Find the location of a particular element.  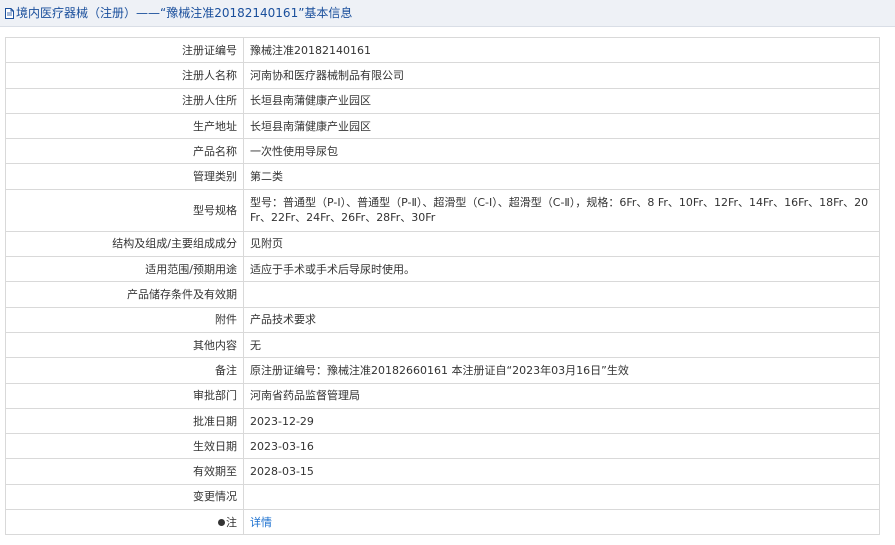

table-row: 生效日期 2023-03-16 is located at coordinates (442, 446).